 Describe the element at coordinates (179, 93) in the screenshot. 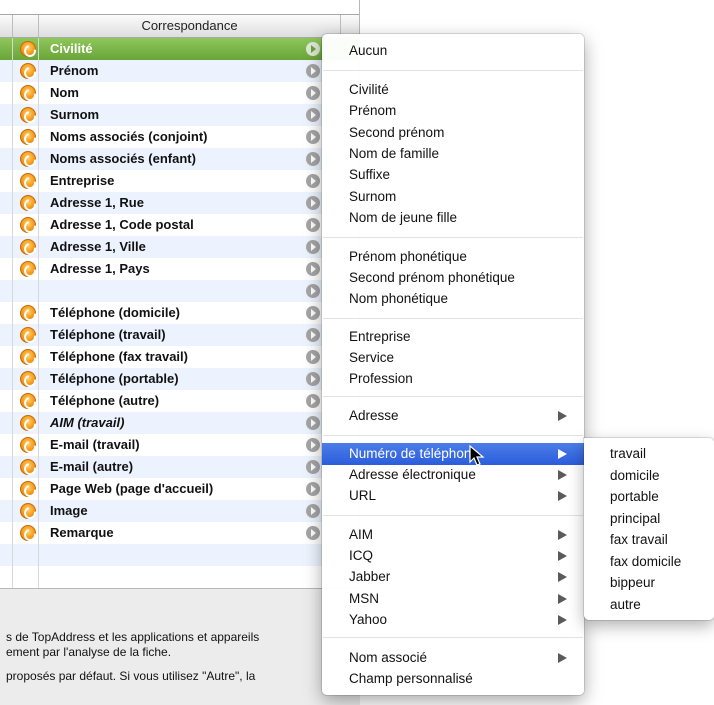

I see `table-row: Nom` at that location.